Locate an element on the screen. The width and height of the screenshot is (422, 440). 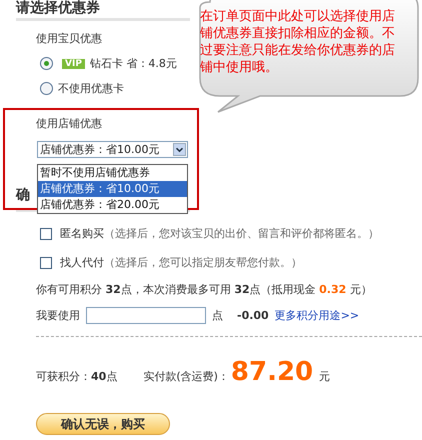
section-title: 确 is located at coordinates (23, 195).